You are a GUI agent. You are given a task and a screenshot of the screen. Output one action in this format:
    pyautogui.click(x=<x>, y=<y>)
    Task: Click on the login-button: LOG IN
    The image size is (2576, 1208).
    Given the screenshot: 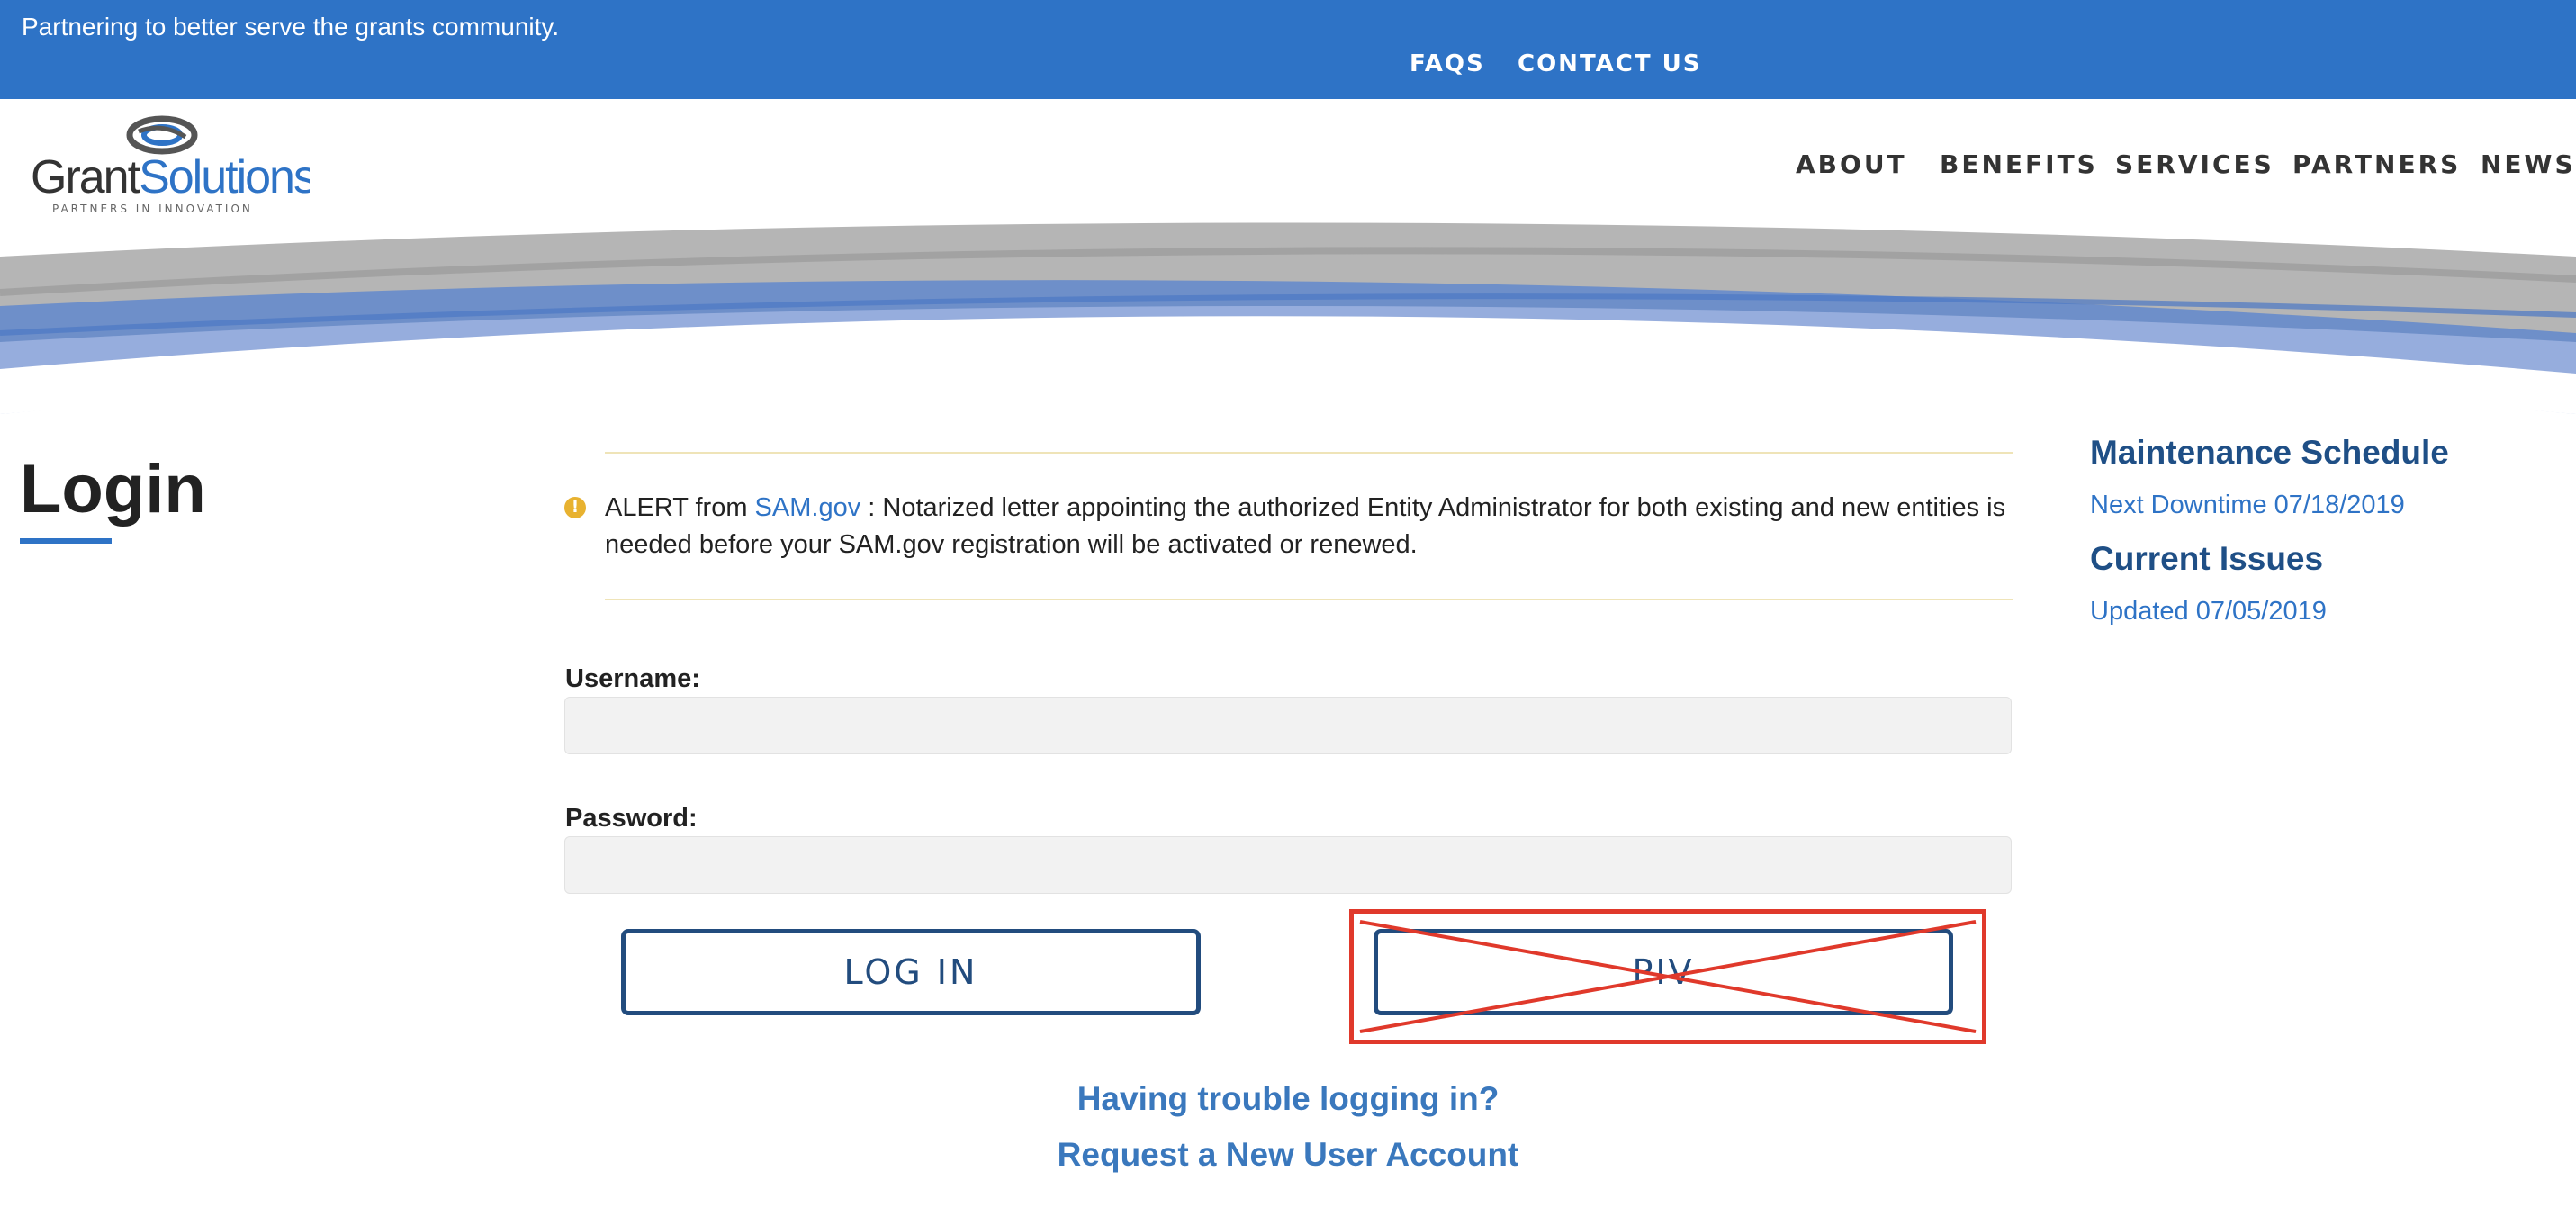 What is the action you would take?
    pyautogui.click(x=911, y=972)
    